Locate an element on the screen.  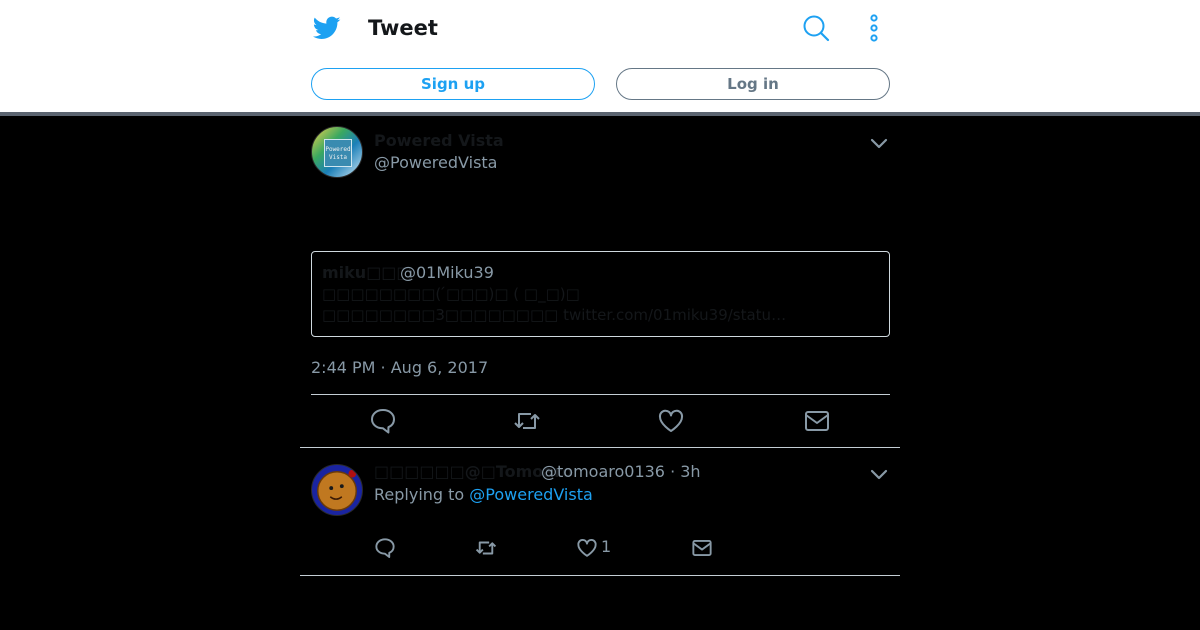
replying-to: Replying to @PoweredVista is located at coordinates (483, 494).